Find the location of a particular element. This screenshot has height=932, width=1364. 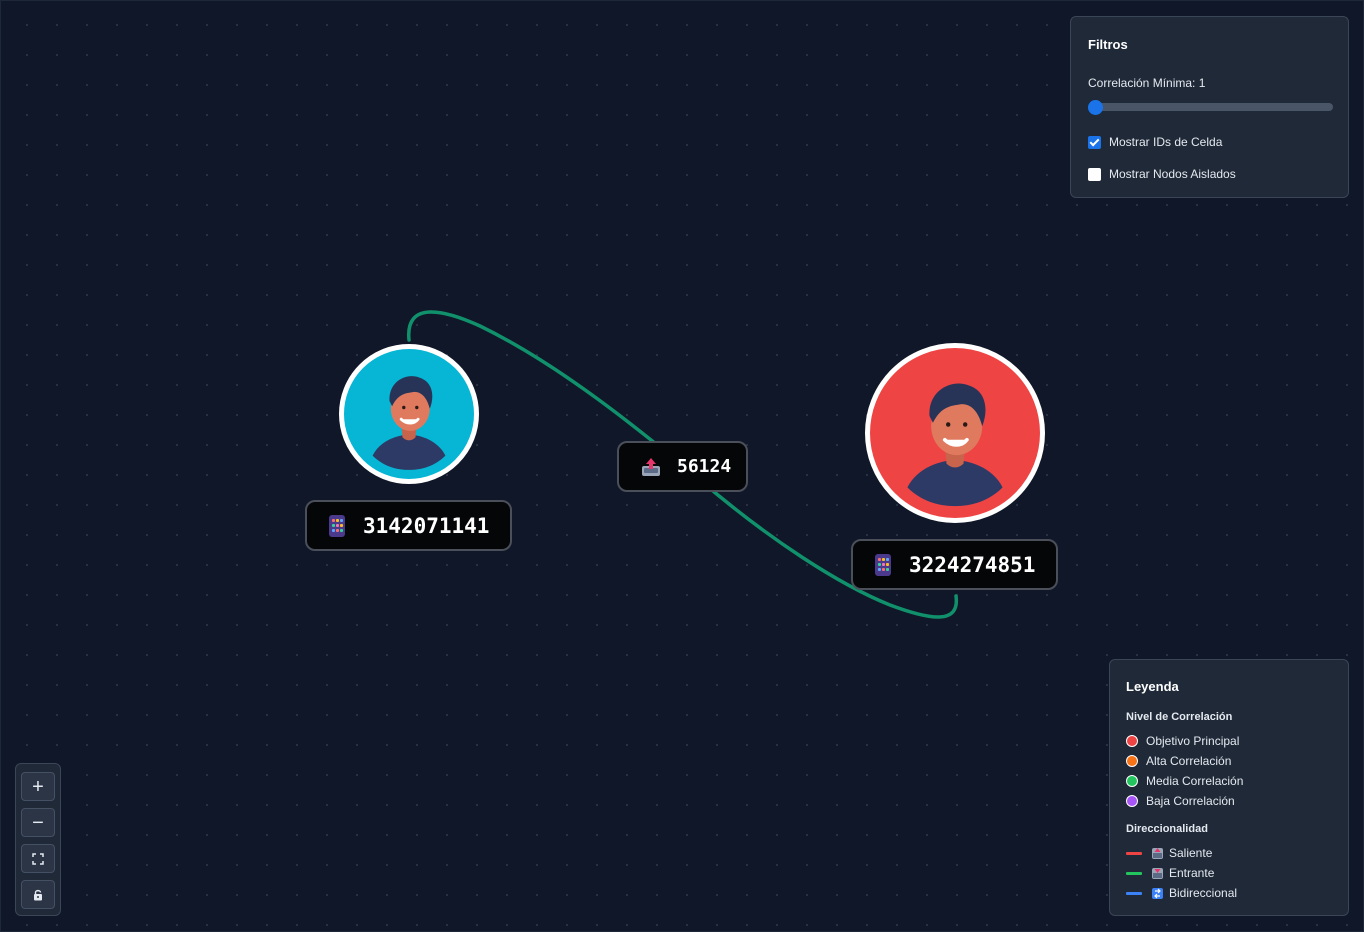

legend-item: Baja Correlación is located at coordinates (1180, 801).